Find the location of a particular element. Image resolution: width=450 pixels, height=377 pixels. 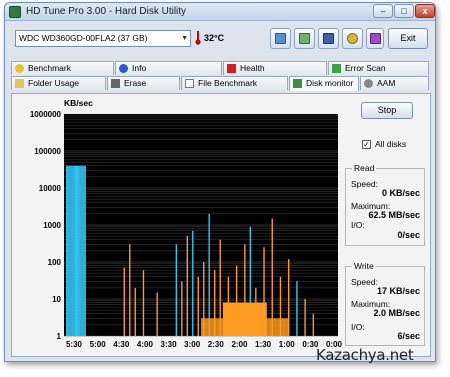

tab-disk-monitor: Disk monitor is located at coordinates (324, 83).